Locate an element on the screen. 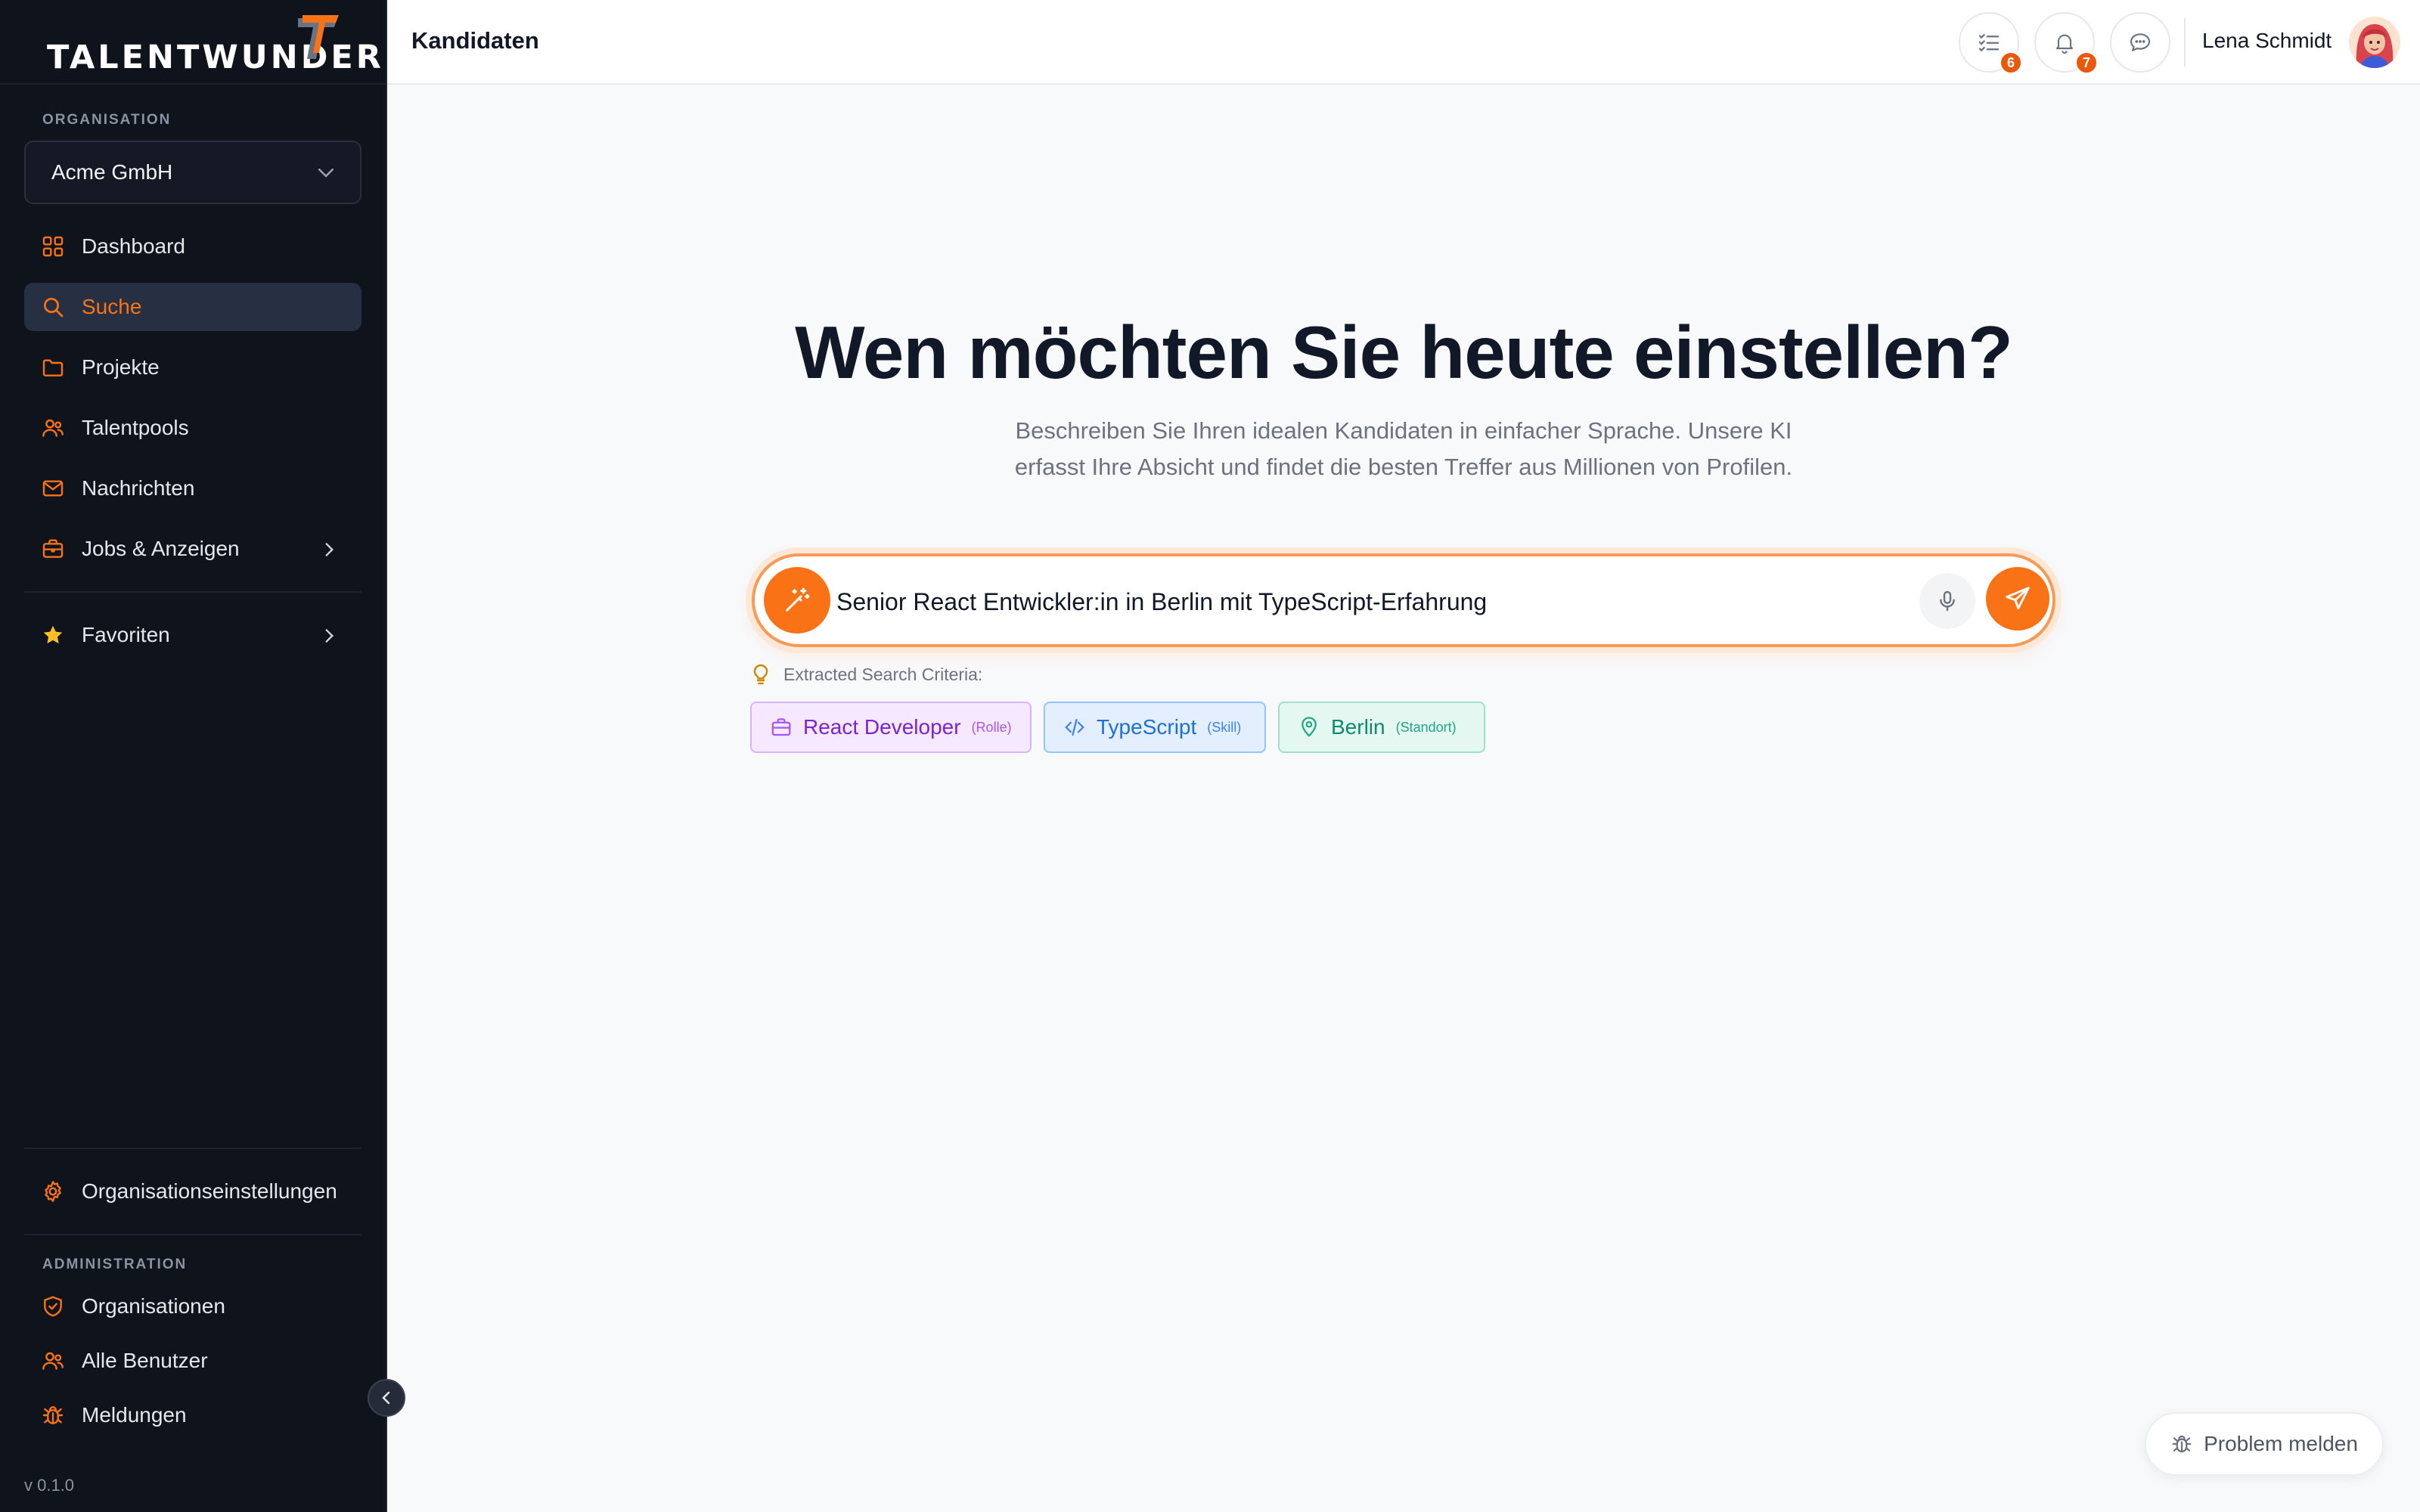 The width and height of the screenshot is (2420, 1512). tasks-button: 6 is located at coordinates (1990, 43).